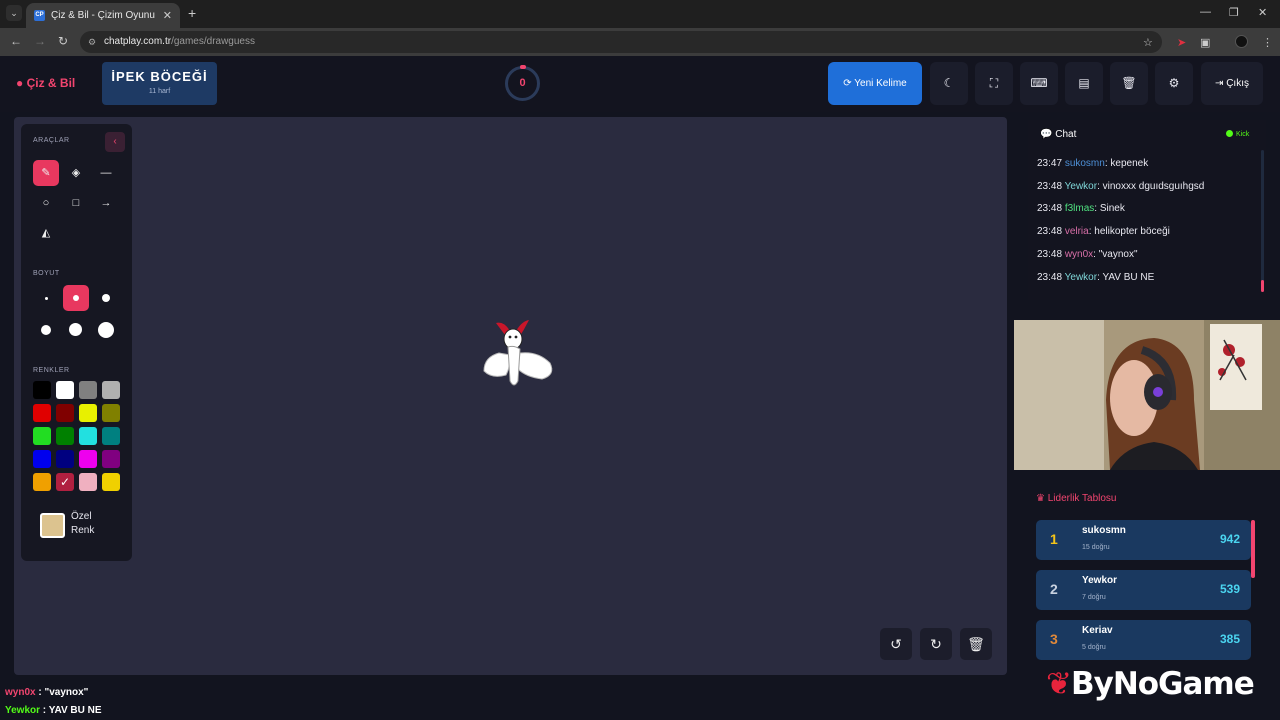 The width and height of the screenshot is (1280, 720). What do you see at coordinates (949, 83) in the screenshot?
I see `dark-mode-button: ☾` at bounding box center [949, 83].